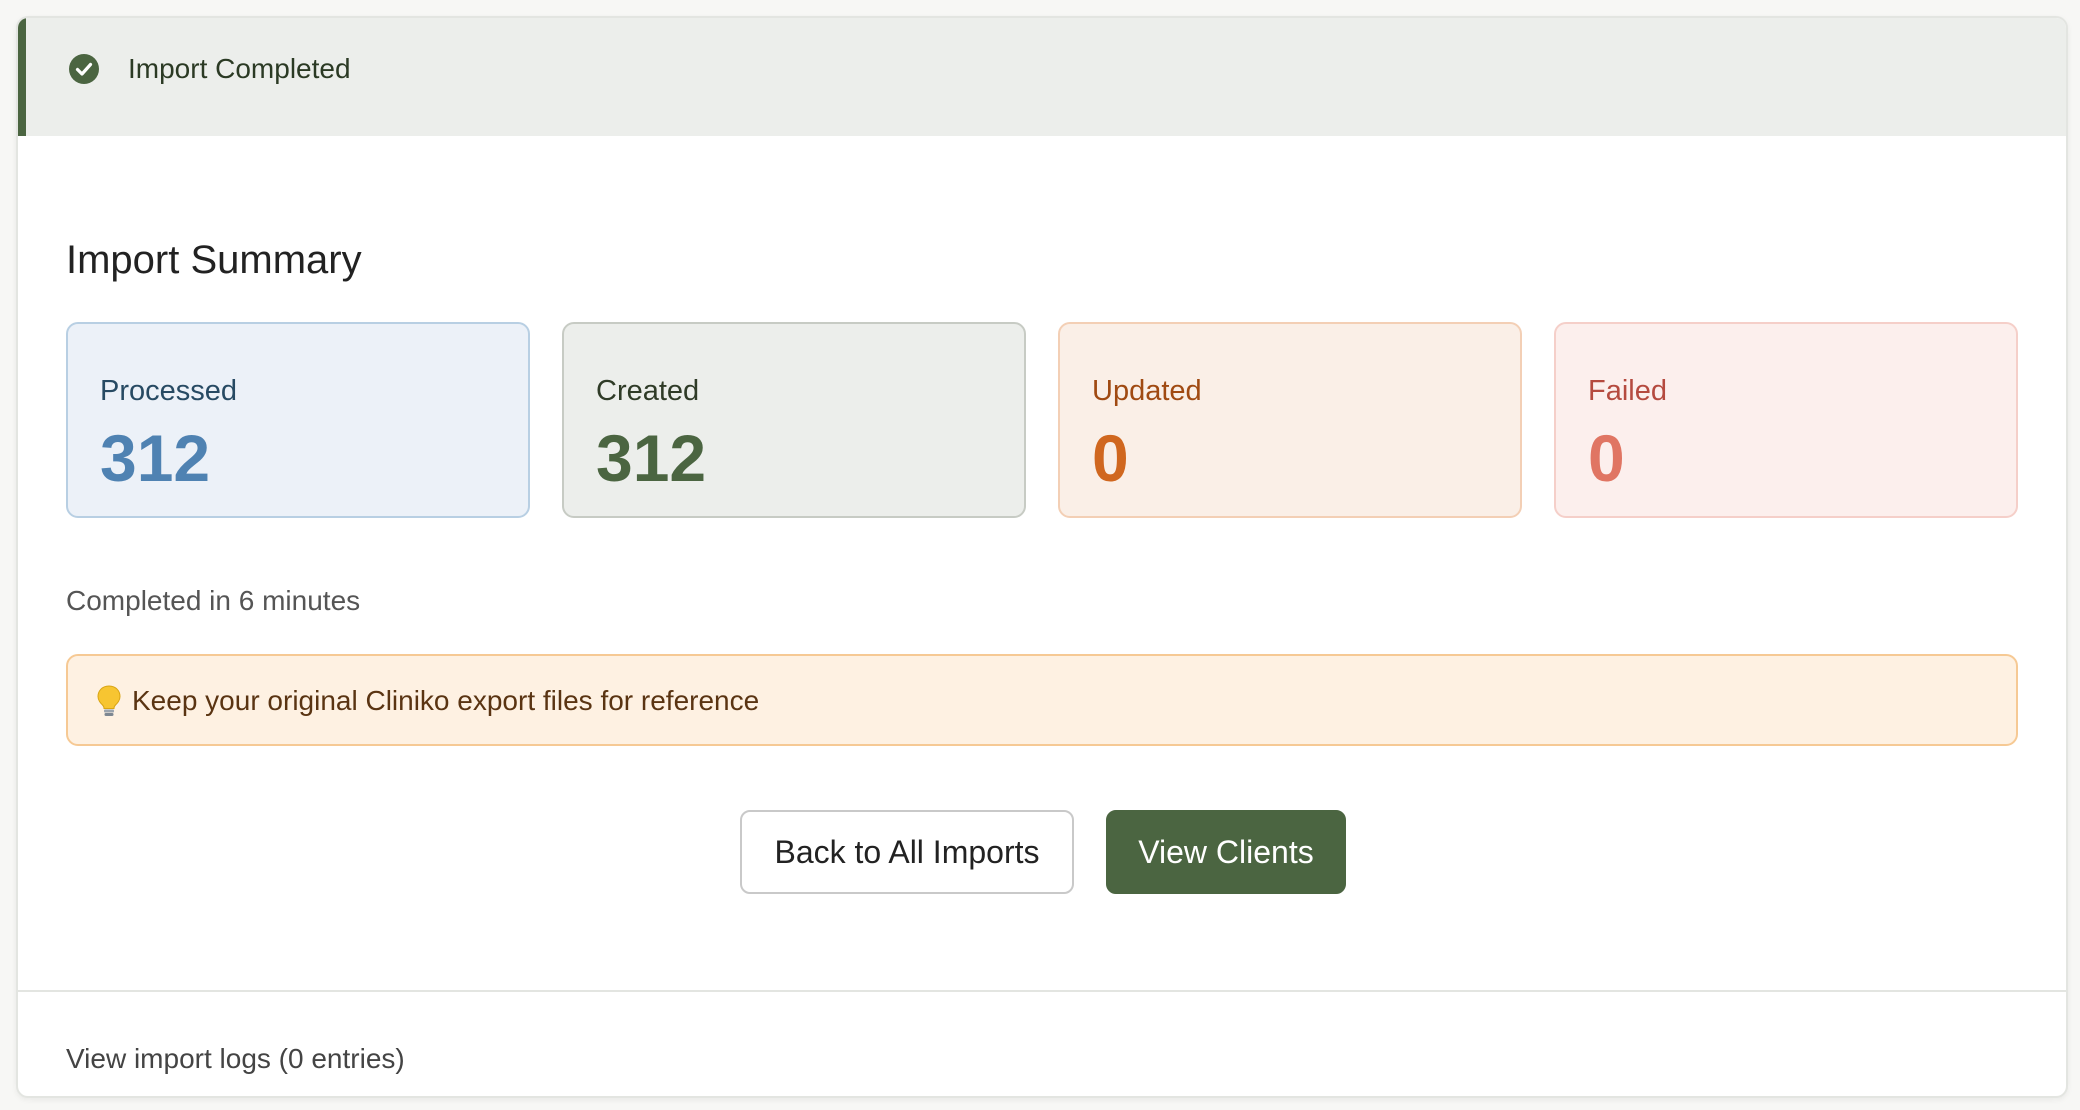  What do you see at coordinates (155, 458) in the screenshot?
I see `stat-value-processed: 312` at bounding box center [155, 458].